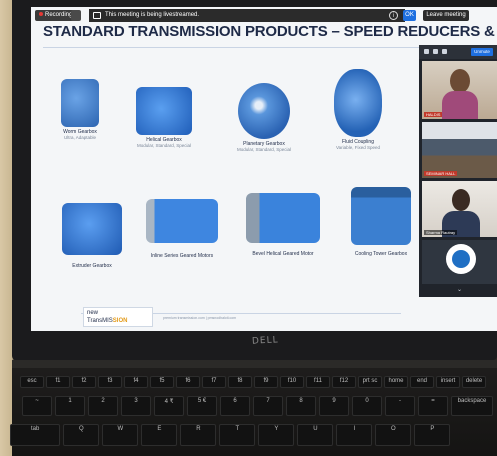 The image size is (497, 456). I want to click on key-f8: f8, so click(240, 382).